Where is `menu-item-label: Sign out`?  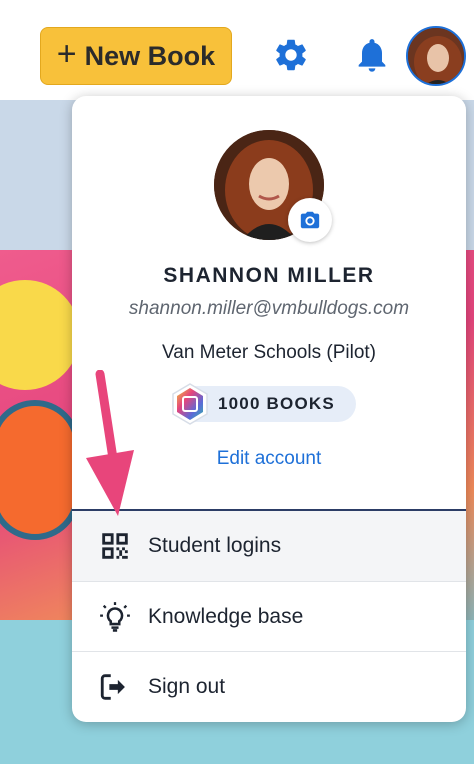 menu-item-label: Sign out is located at coordinates (187, 686).